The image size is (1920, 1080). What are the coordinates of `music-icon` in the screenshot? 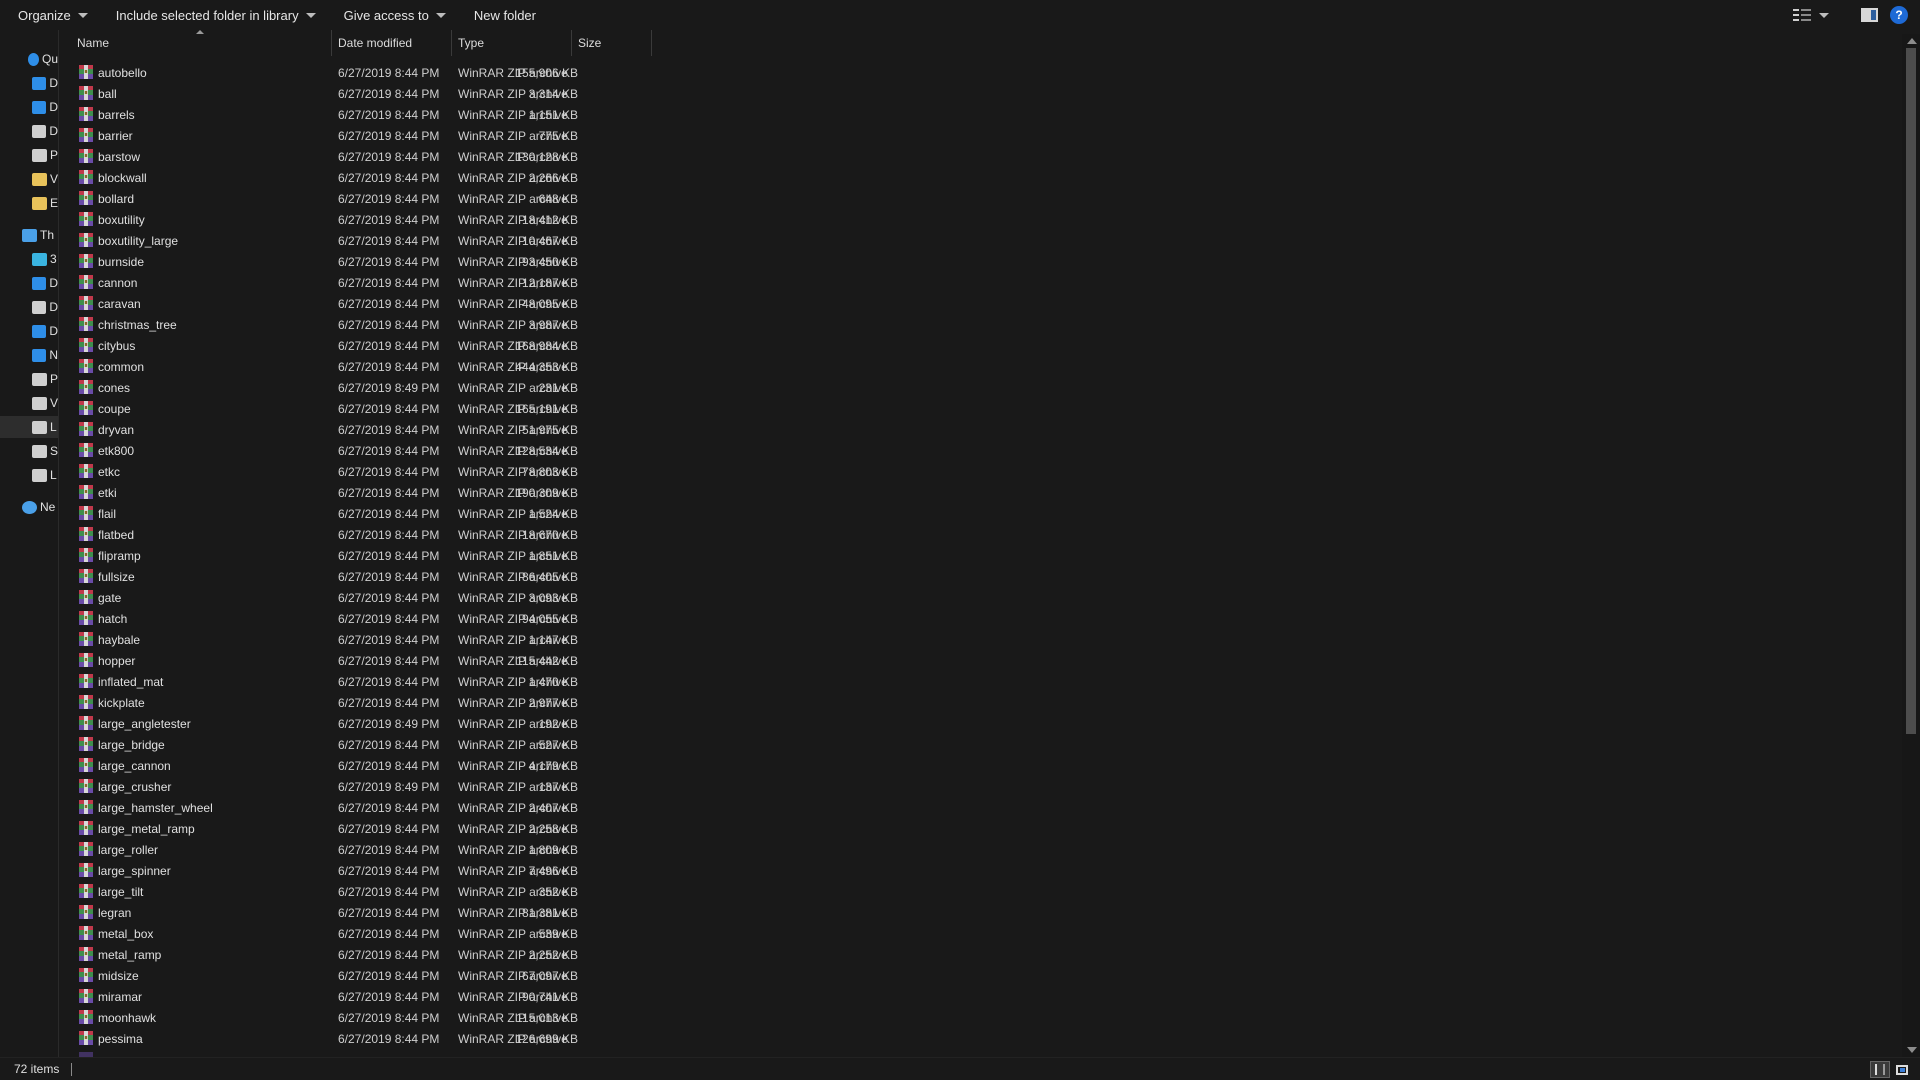 It's located at (39, 355).